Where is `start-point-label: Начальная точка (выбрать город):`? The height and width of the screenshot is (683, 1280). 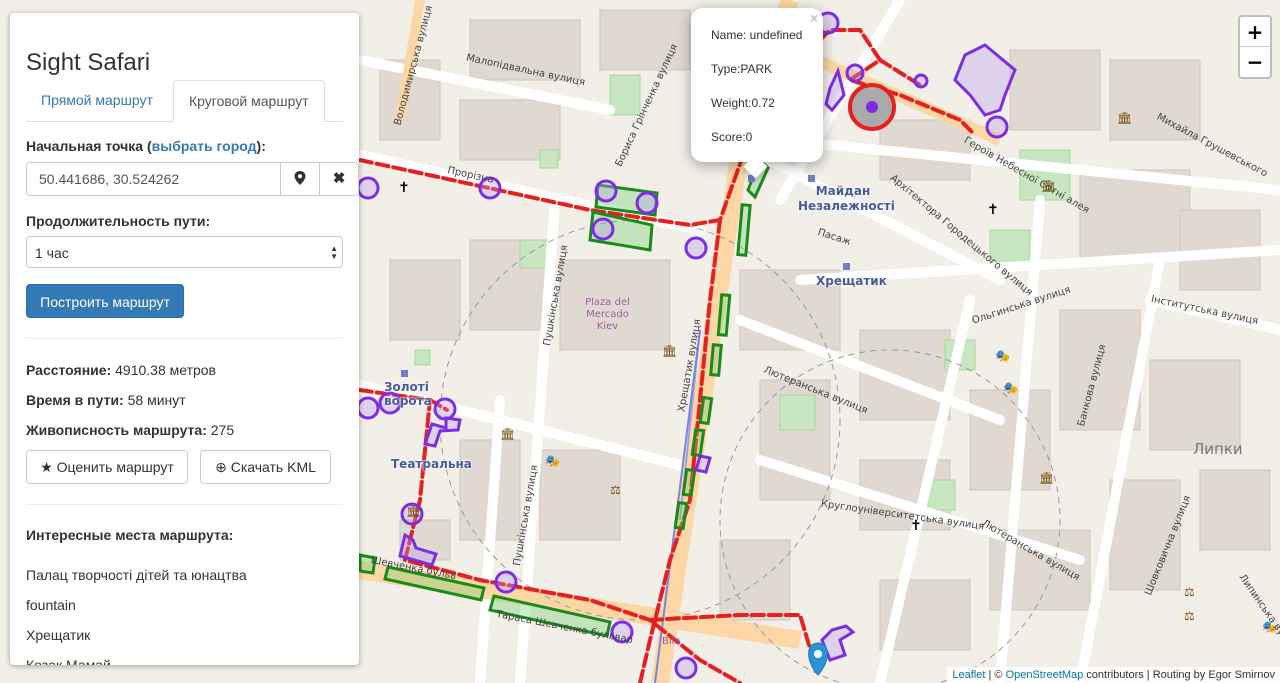
start-point-label: Начальная точка (выбрать город): is located at coordinates (146, 146).